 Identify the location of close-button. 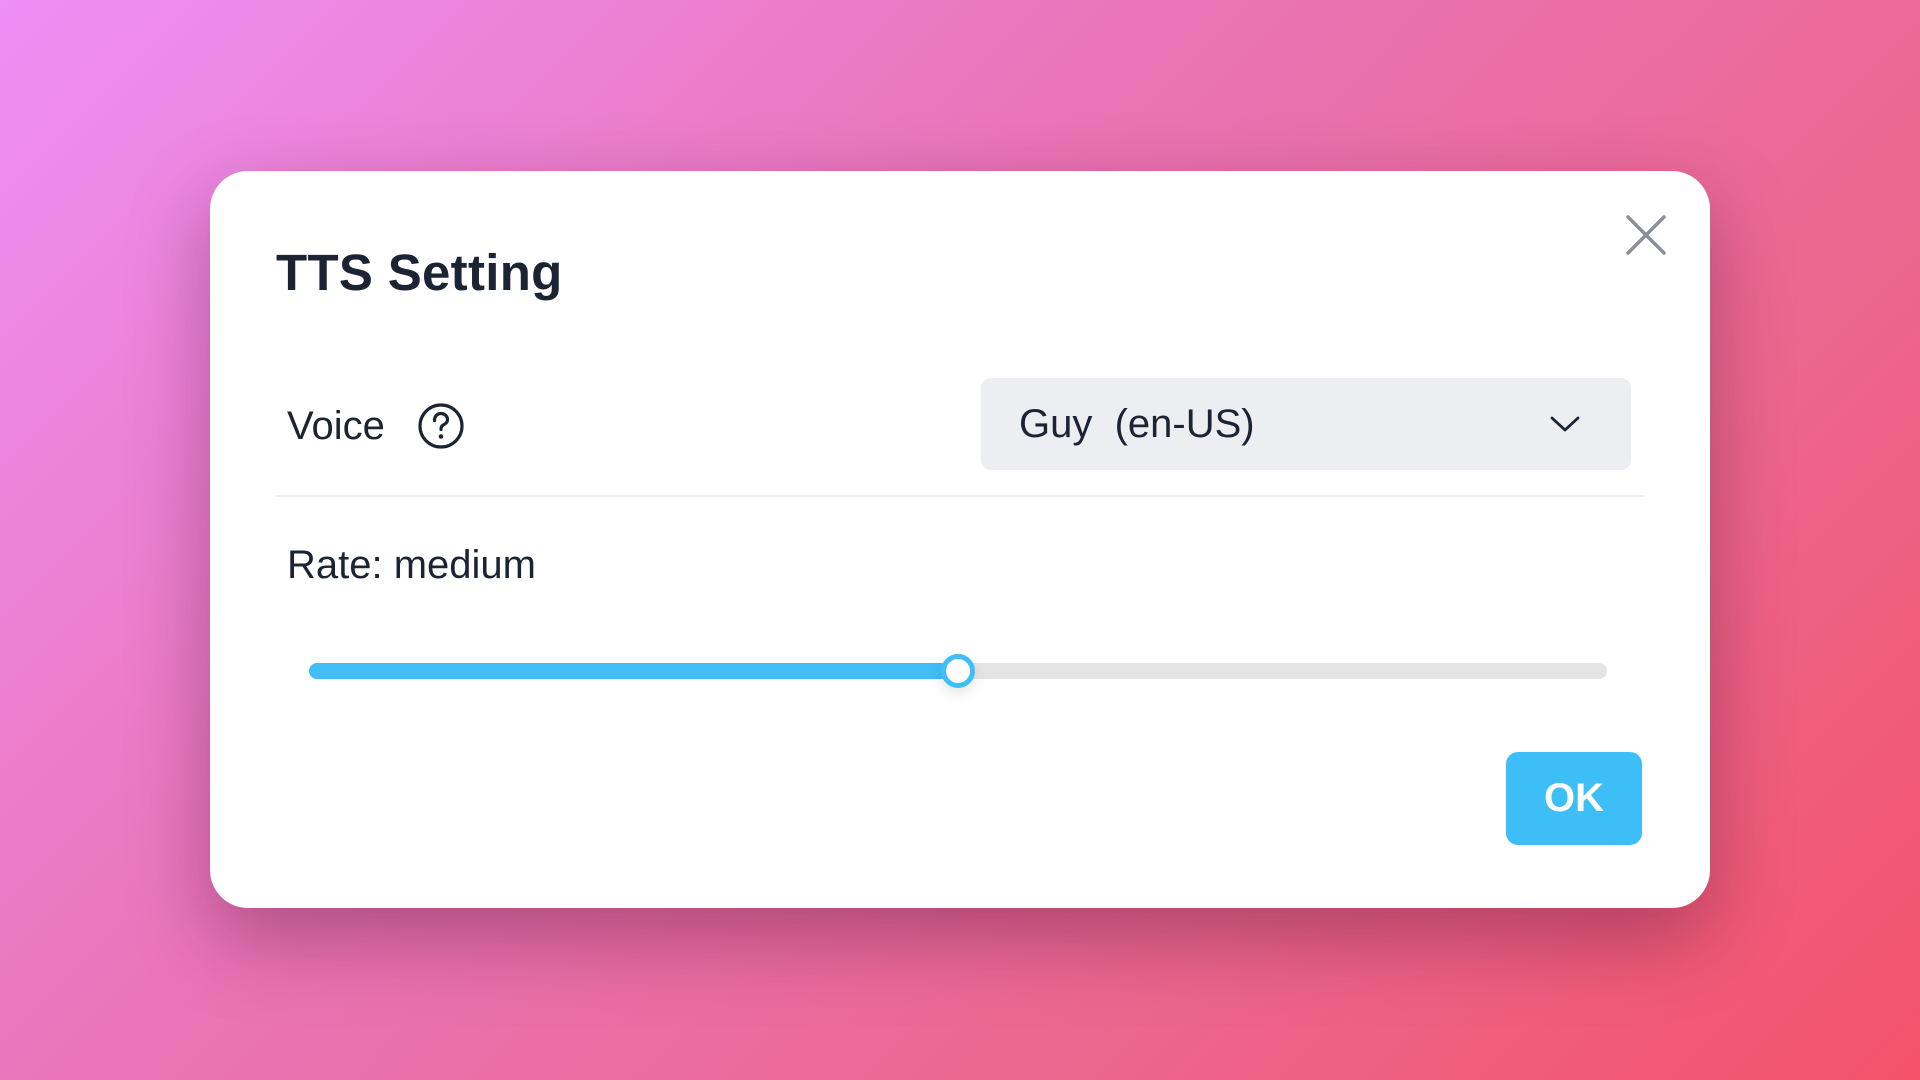
(1646, 235).